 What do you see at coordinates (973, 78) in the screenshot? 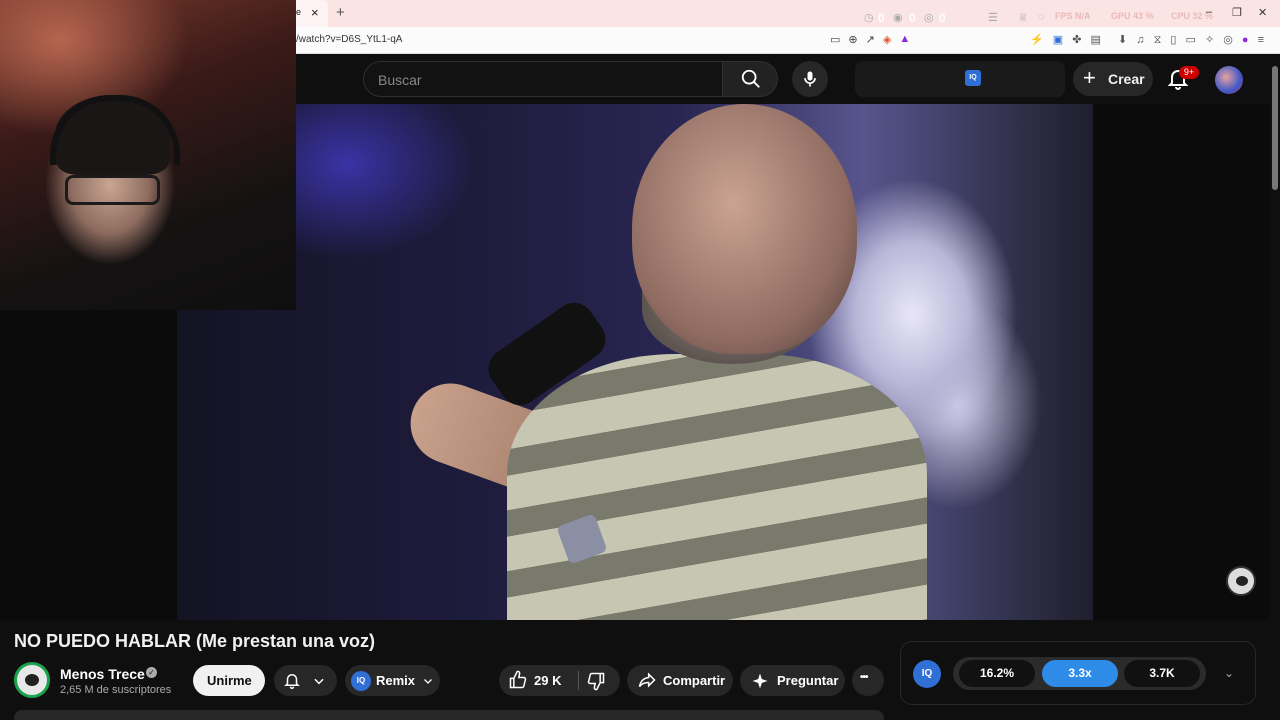
I see `iq-extension-icon: IQ` at bounding box center [973, 78].